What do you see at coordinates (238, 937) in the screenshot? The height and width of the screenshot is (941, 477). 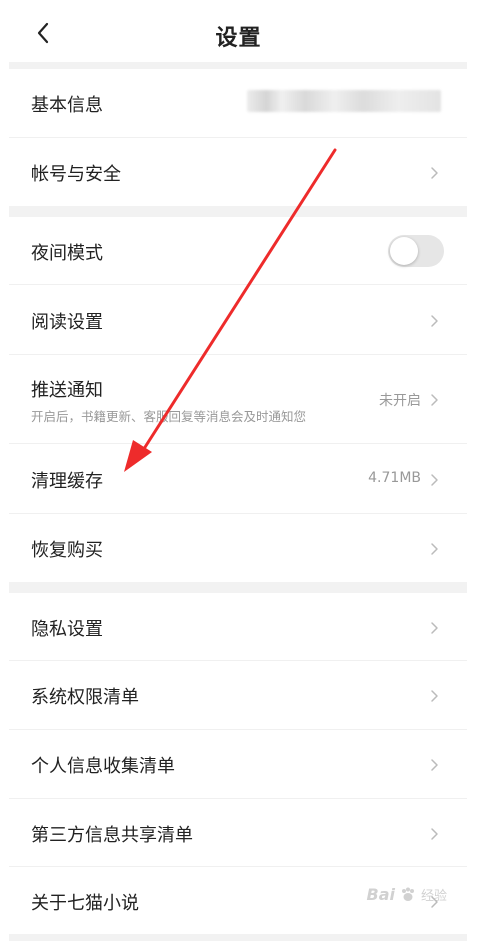 I see `bottom-divider` at bounding box center [238, 937].